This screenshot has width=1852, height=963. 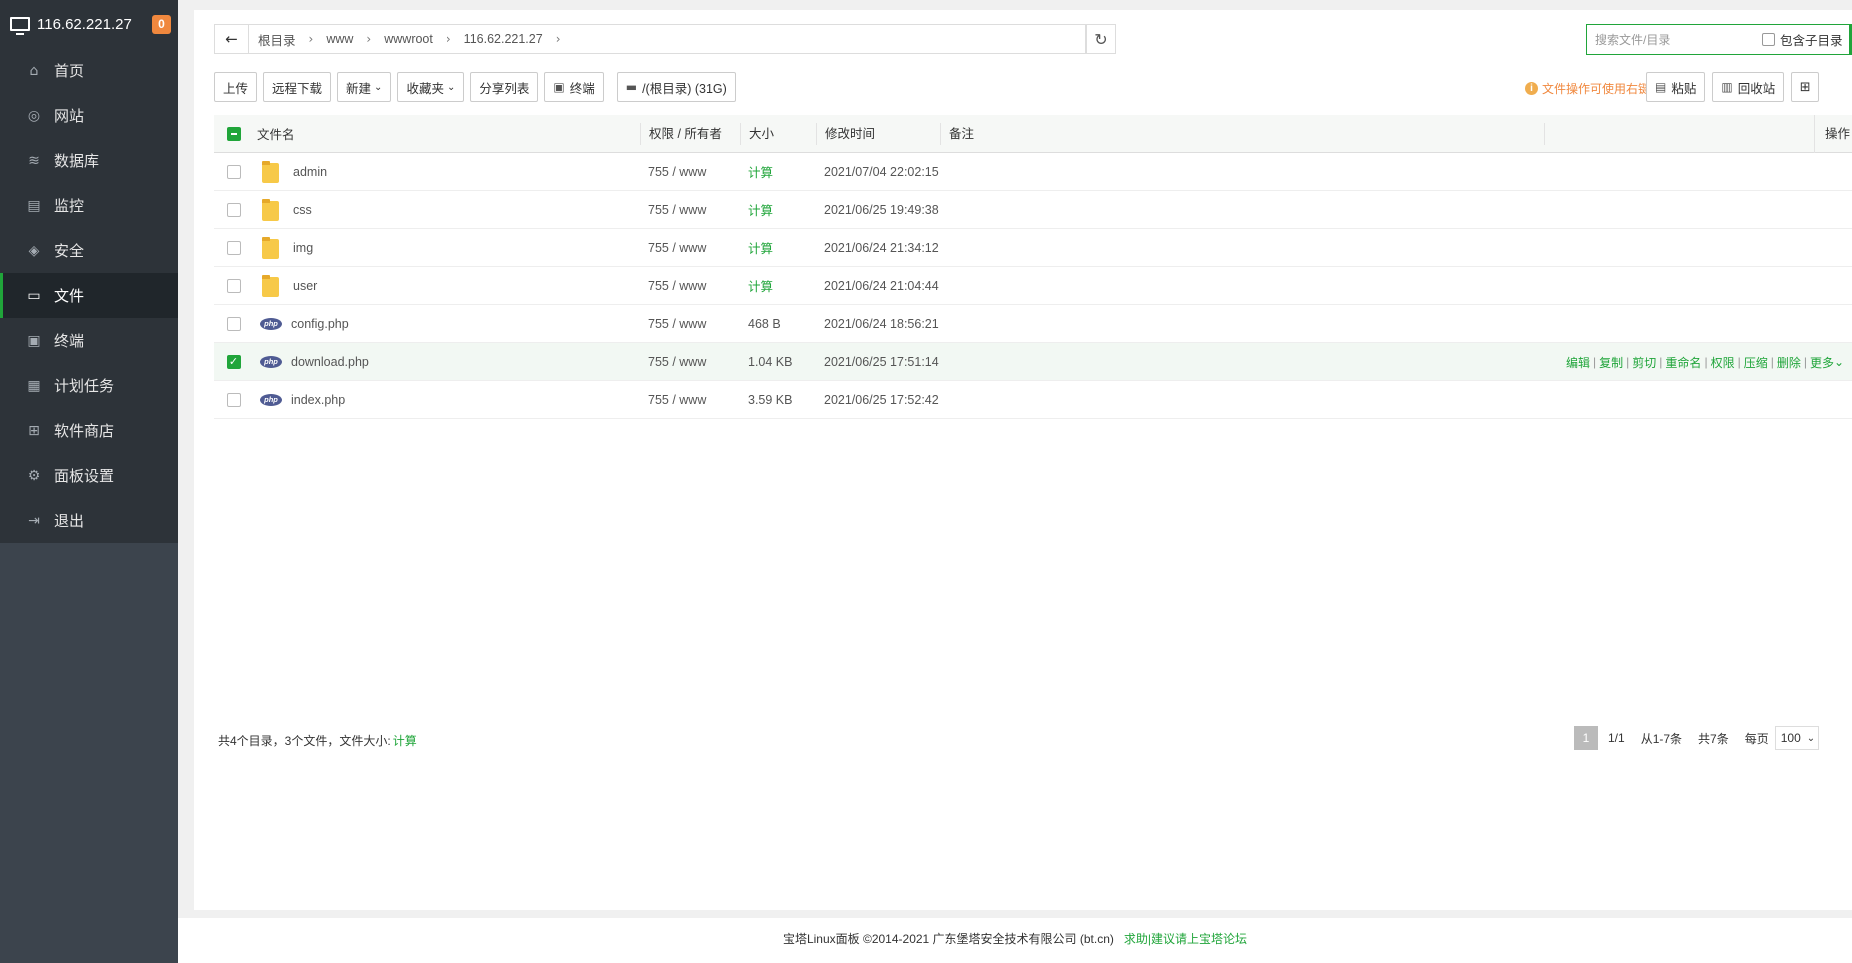 What do you see at coordinates (650, 39) in the screenshot?
I see `path-bar: ← 根目录 › www › wwwroot › 116.62.221.27 ›` at bounding box center [650, 39].